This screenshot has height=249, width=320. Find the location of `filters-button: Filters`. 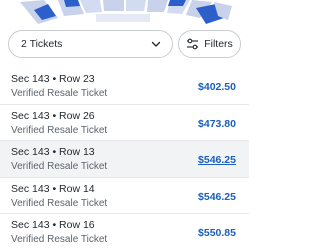

filters-button: Filters is located at coordinates (209, 44).